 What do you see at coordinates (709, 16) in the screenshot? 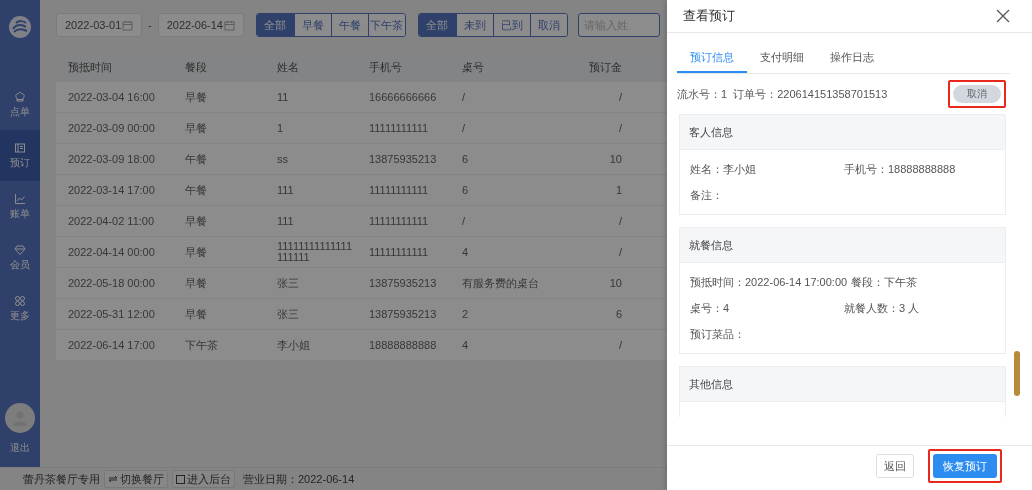
I see `drawer-title: 查看预订` at bounding box center [709, 16].